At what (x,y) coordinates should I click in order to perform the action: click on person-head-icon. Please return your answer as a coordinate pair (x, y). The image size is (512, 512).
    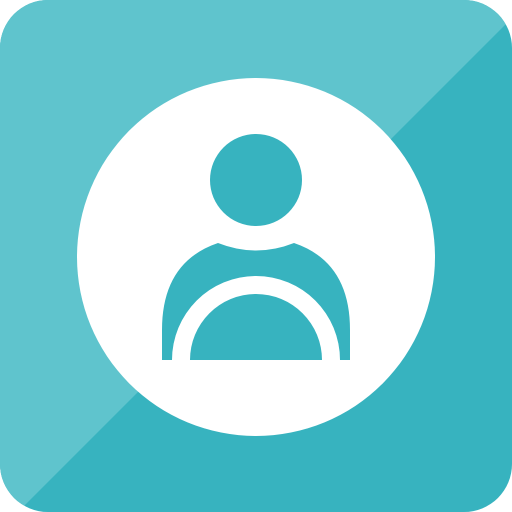
    Looking at the image, I should click on (256, 180).